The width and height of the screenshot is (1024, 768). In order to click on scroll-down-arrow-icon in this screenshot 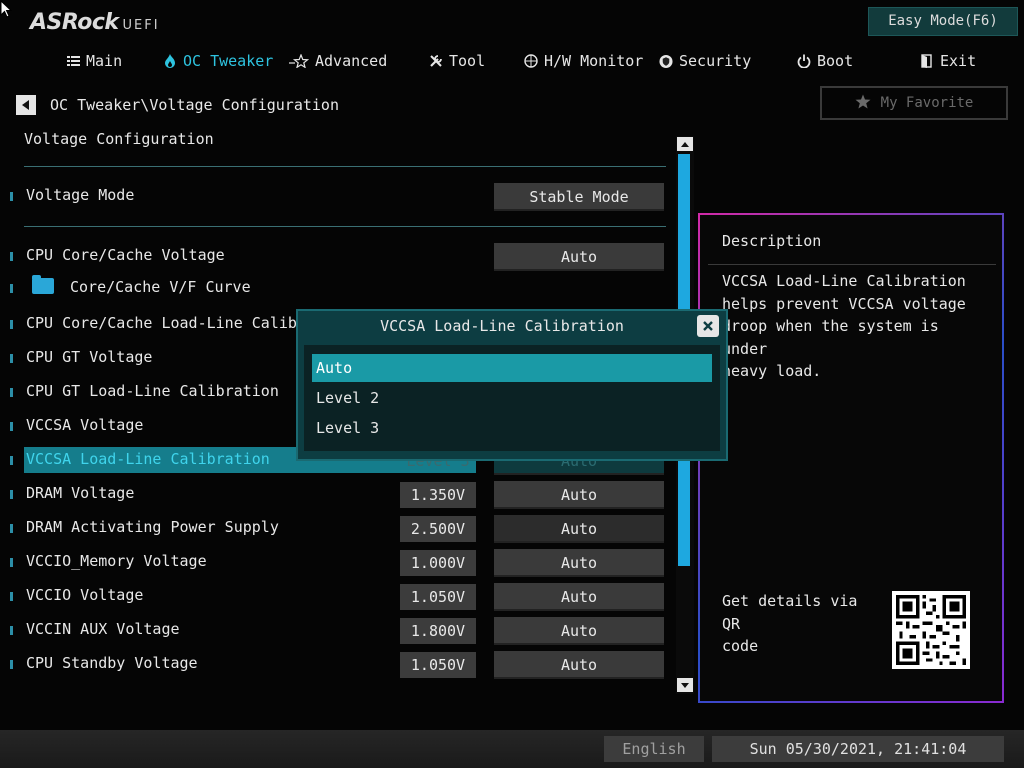, I will do `click(685, 685)`.